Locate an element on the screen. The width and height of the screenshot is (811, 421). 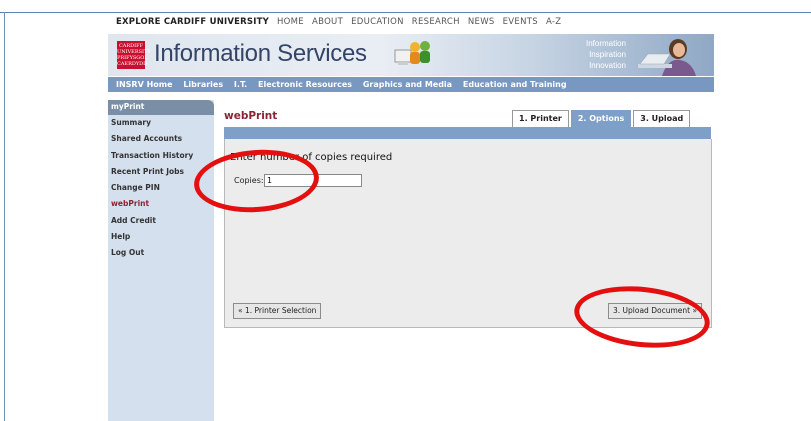
sidebar-item-transaction-history: Transaction History is located at coordinates (161, 156).